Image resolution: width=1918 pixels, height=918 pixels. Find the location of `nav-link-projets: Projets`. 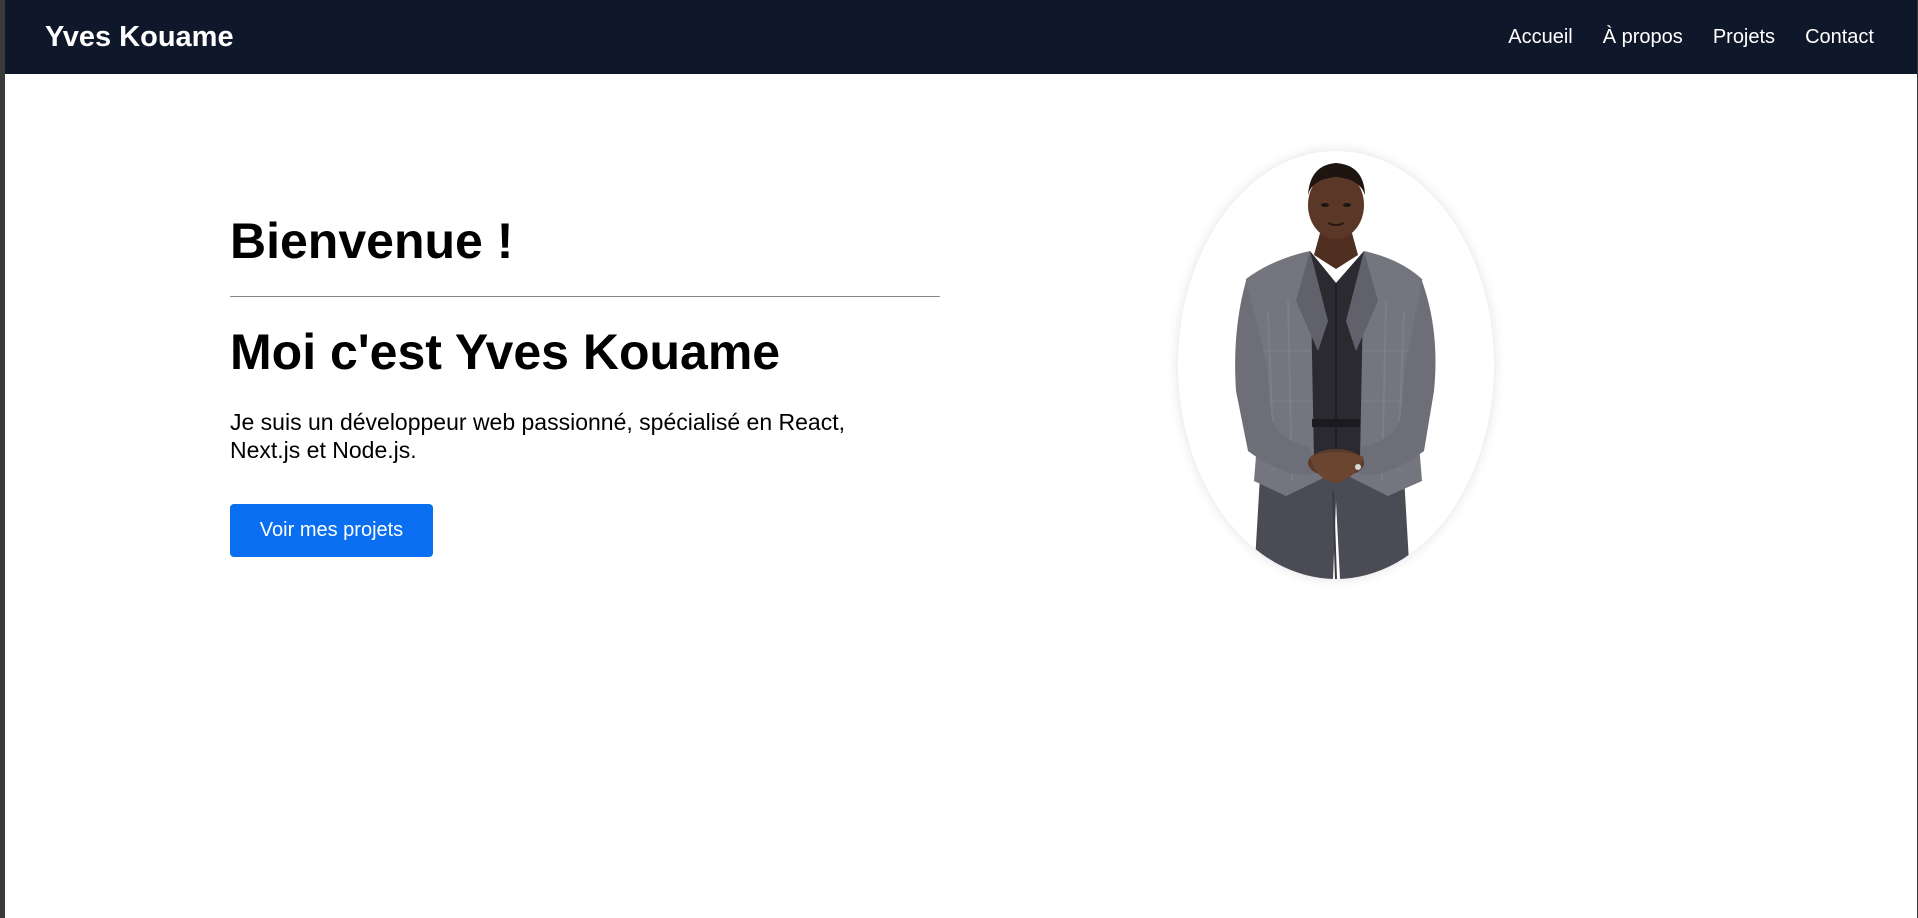

nav-link-projets: Projets is located at coordinates (1744, 37).